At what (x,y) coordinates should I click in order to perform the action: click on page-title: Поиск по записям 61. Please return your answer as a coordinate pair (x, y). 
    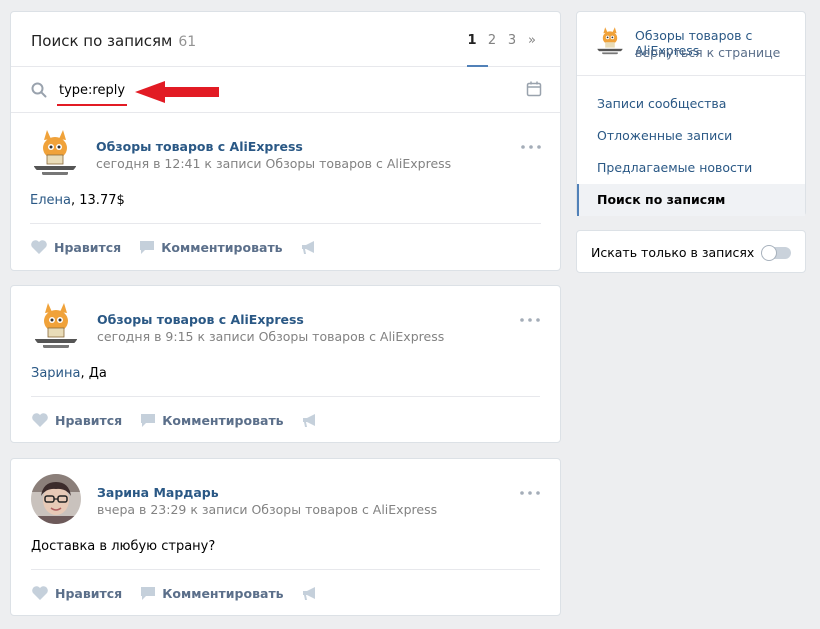
    Looking at the image, I should click on (113, 41).